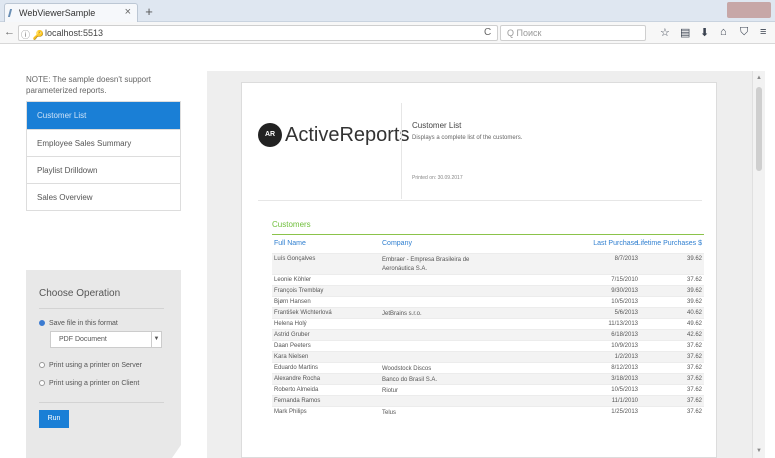 The image size is (775, 458). What do you see at coordinates (437, 178) in the screenshot?
I see `printed-date: Printed on: 30.09.2017` at bounding box center [437, 178].